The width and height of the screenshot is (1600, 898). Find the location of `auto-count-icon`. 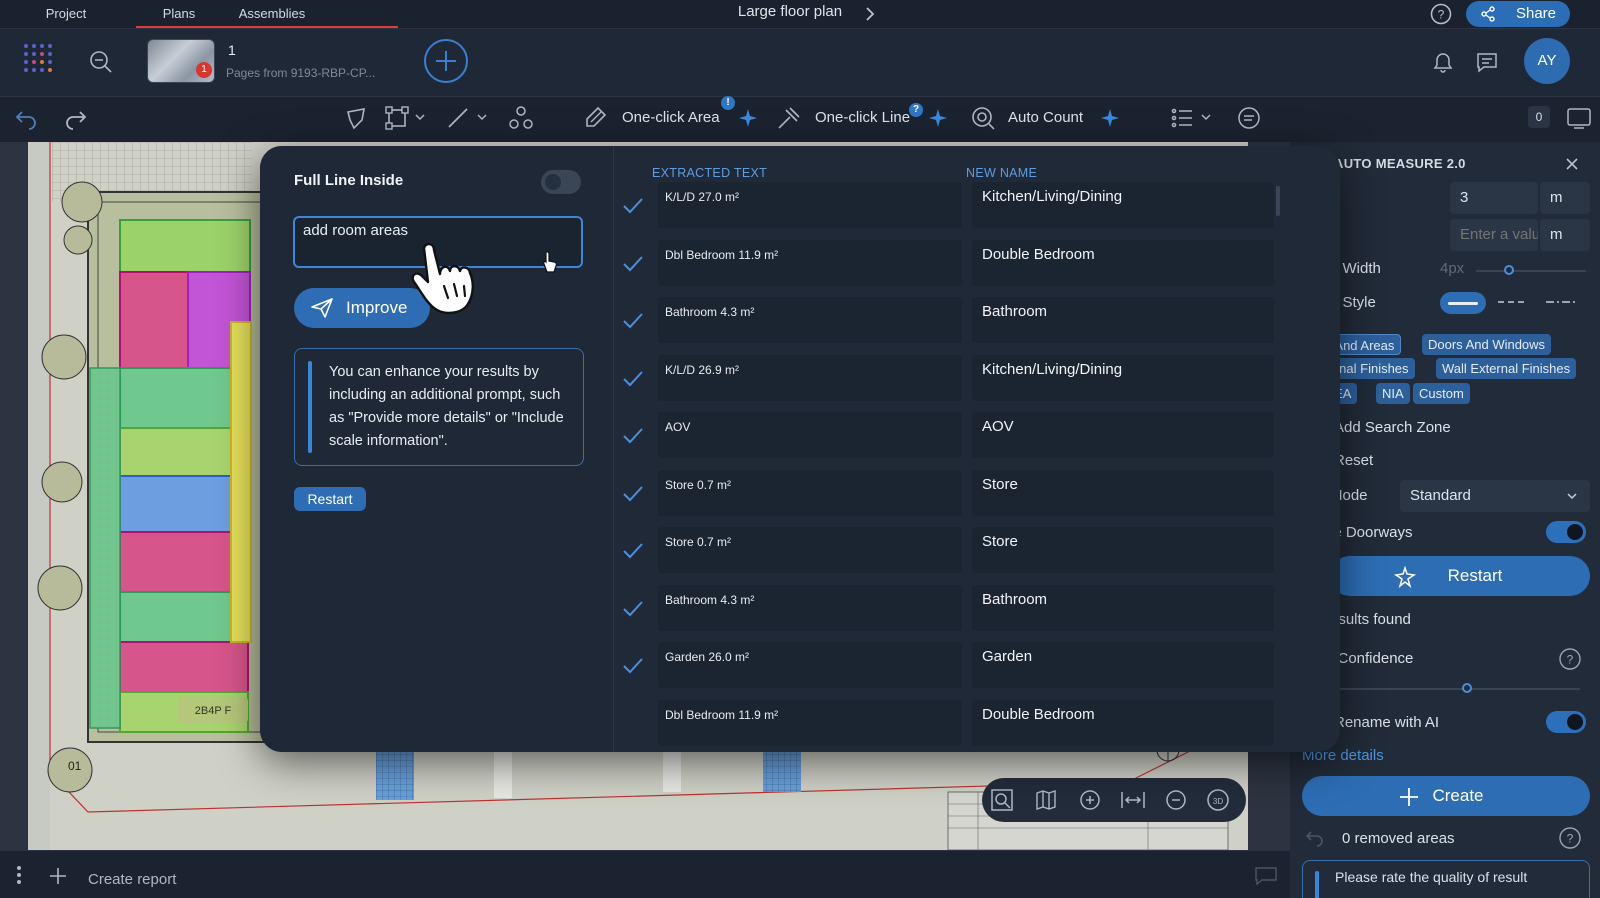

auto-count-icon is located at coordinates (983, 118).